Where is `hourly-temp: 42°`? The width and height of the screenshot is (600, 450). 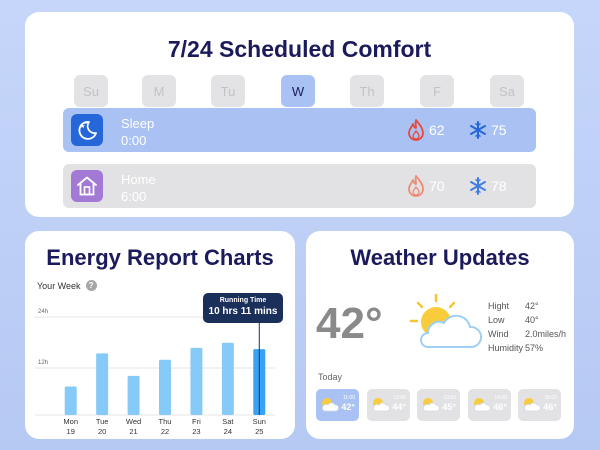
hourly-temp: 42° is located at coordinates (348, 407).